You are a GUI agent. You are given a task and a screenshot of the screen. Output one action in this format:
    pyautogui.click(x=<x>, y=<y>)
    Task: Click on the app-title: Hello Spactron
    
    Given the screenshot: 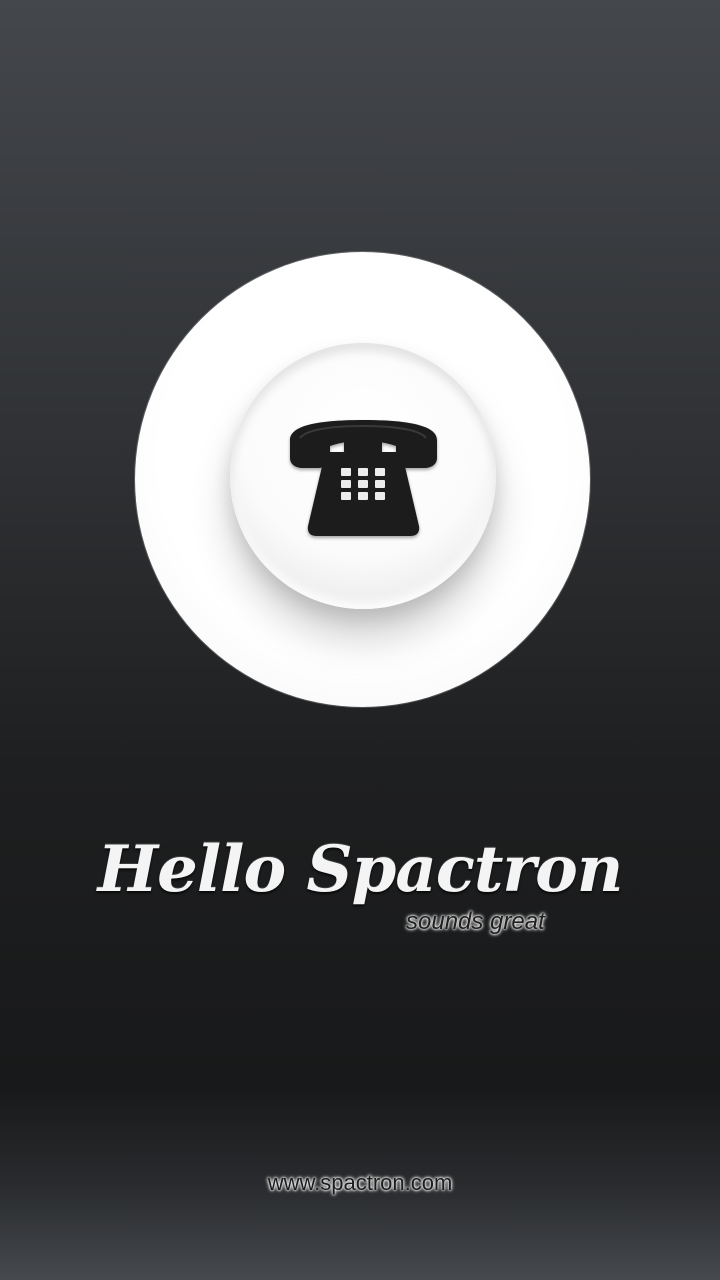 What is the action you would take?
    pyautogui.click(x=360, y=869)
    